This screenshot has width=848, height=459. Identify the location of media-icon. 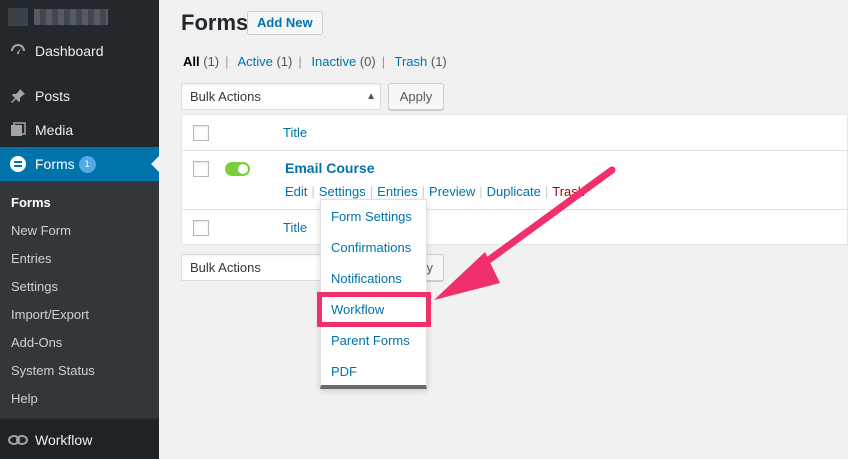
(18, 130).